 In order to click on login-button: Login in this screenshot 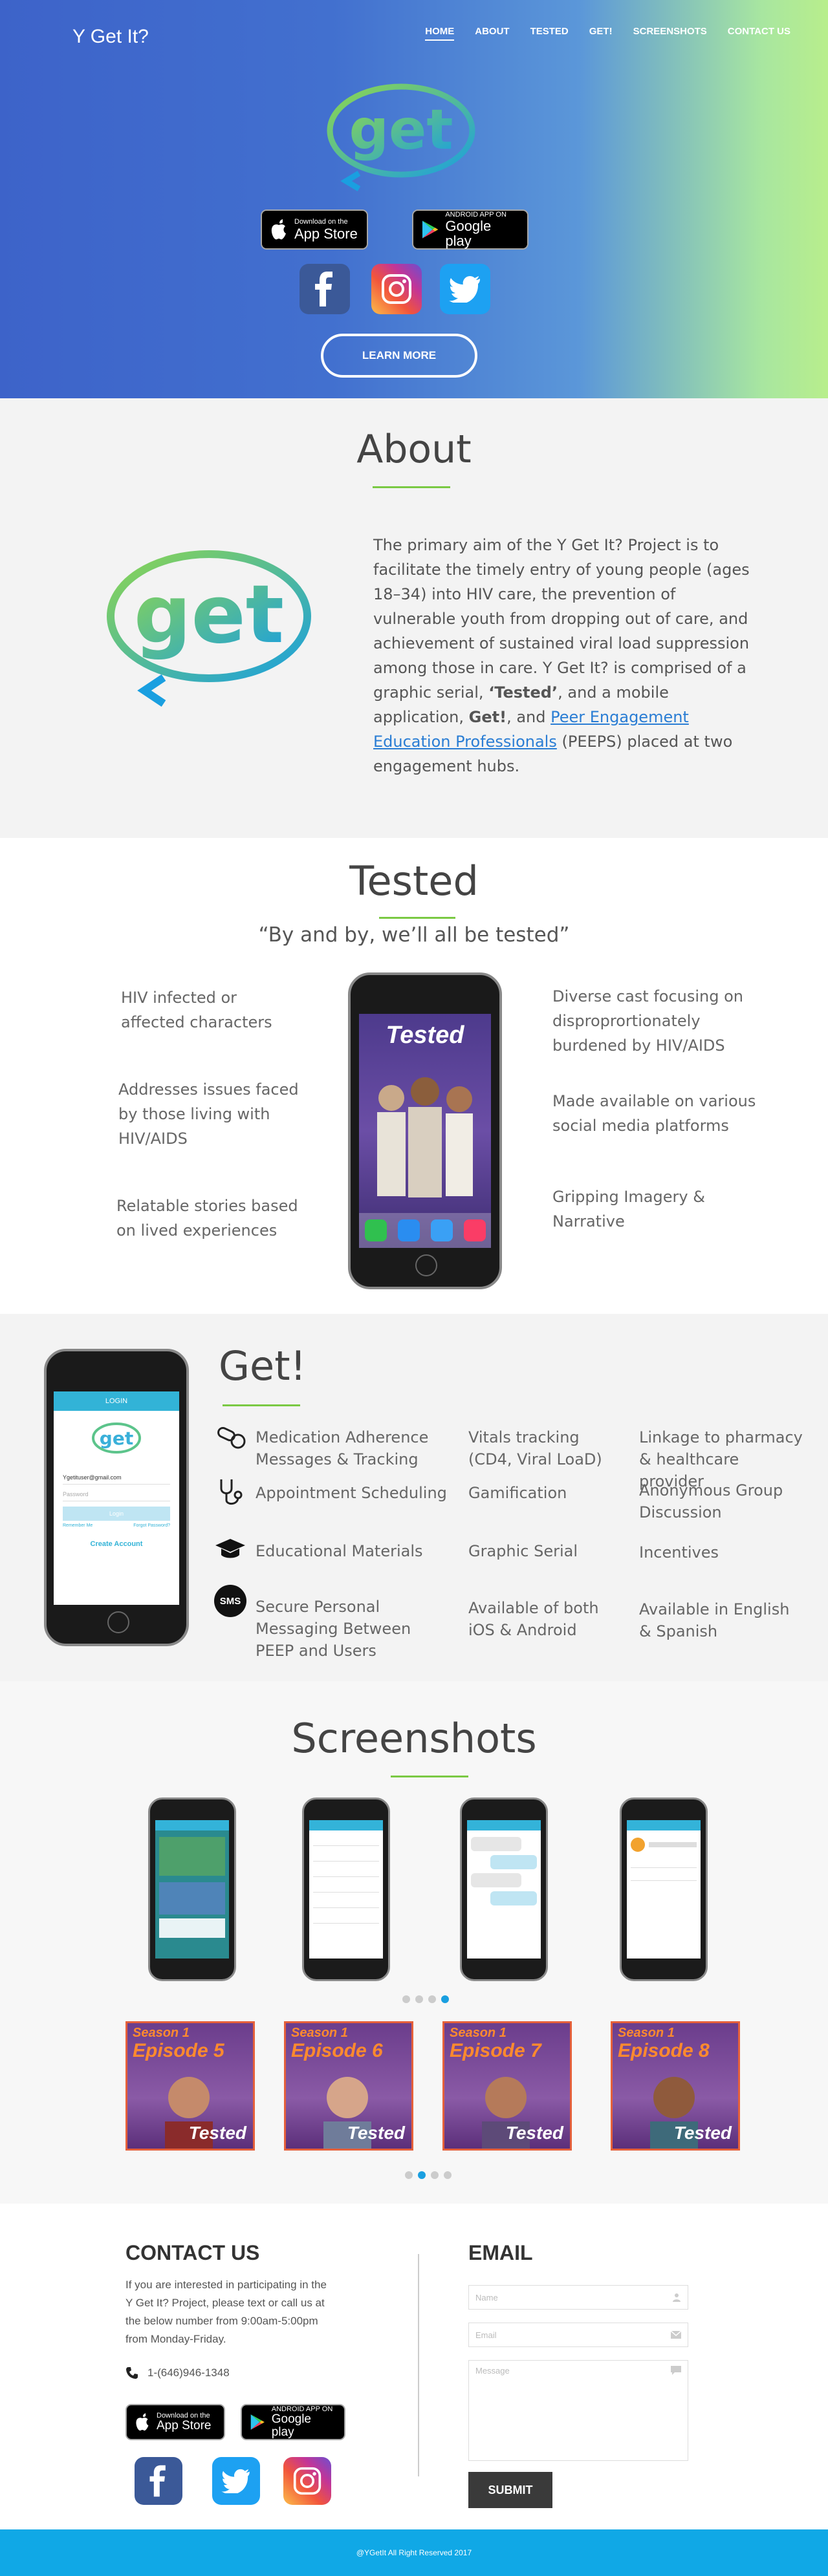, I will do `click(116, 1514)`.